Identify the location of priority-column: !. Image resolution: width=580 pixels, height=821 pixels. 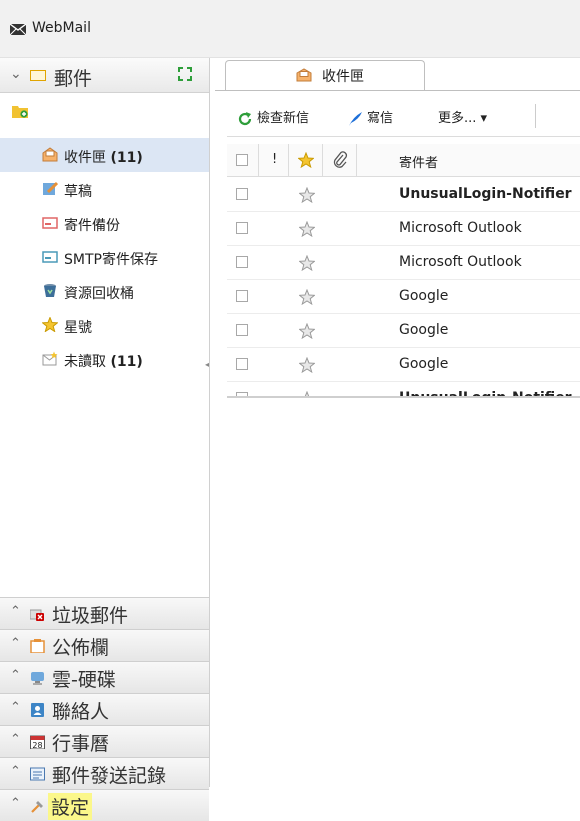
(274, 160).